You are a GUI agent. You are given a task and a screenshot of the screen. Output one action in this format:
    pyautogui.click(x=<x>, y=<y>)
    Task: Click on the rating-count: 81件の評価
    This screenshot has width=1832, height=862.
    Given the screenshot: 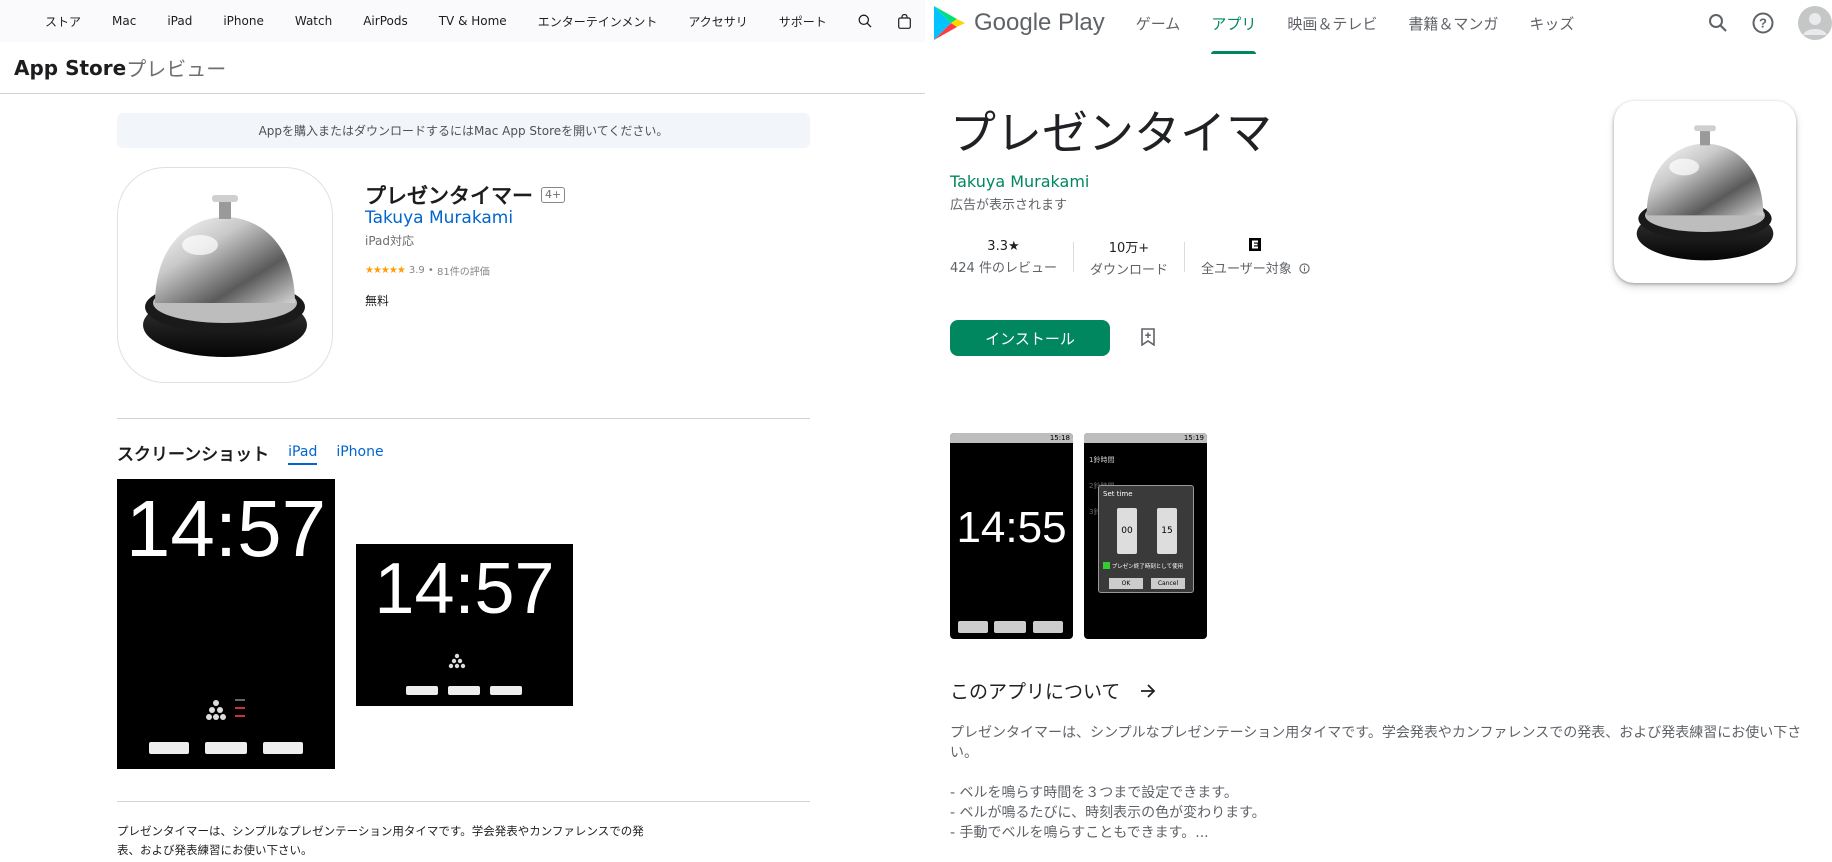 What is the action you would take?
    pyautogui.click(x=463, y=272)
    